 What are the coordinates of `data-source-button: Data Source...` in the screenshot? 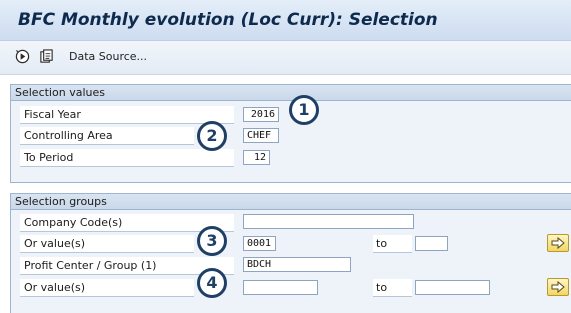 It's located at (108, 56).